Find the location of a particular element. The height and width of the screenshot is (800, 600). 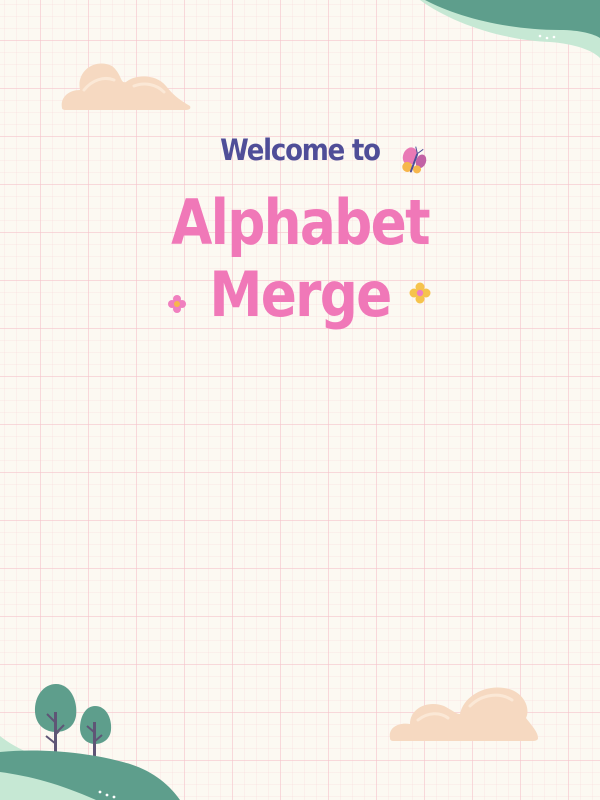

game-title-line-1: Alphabet is located at coordinates (300, 222).